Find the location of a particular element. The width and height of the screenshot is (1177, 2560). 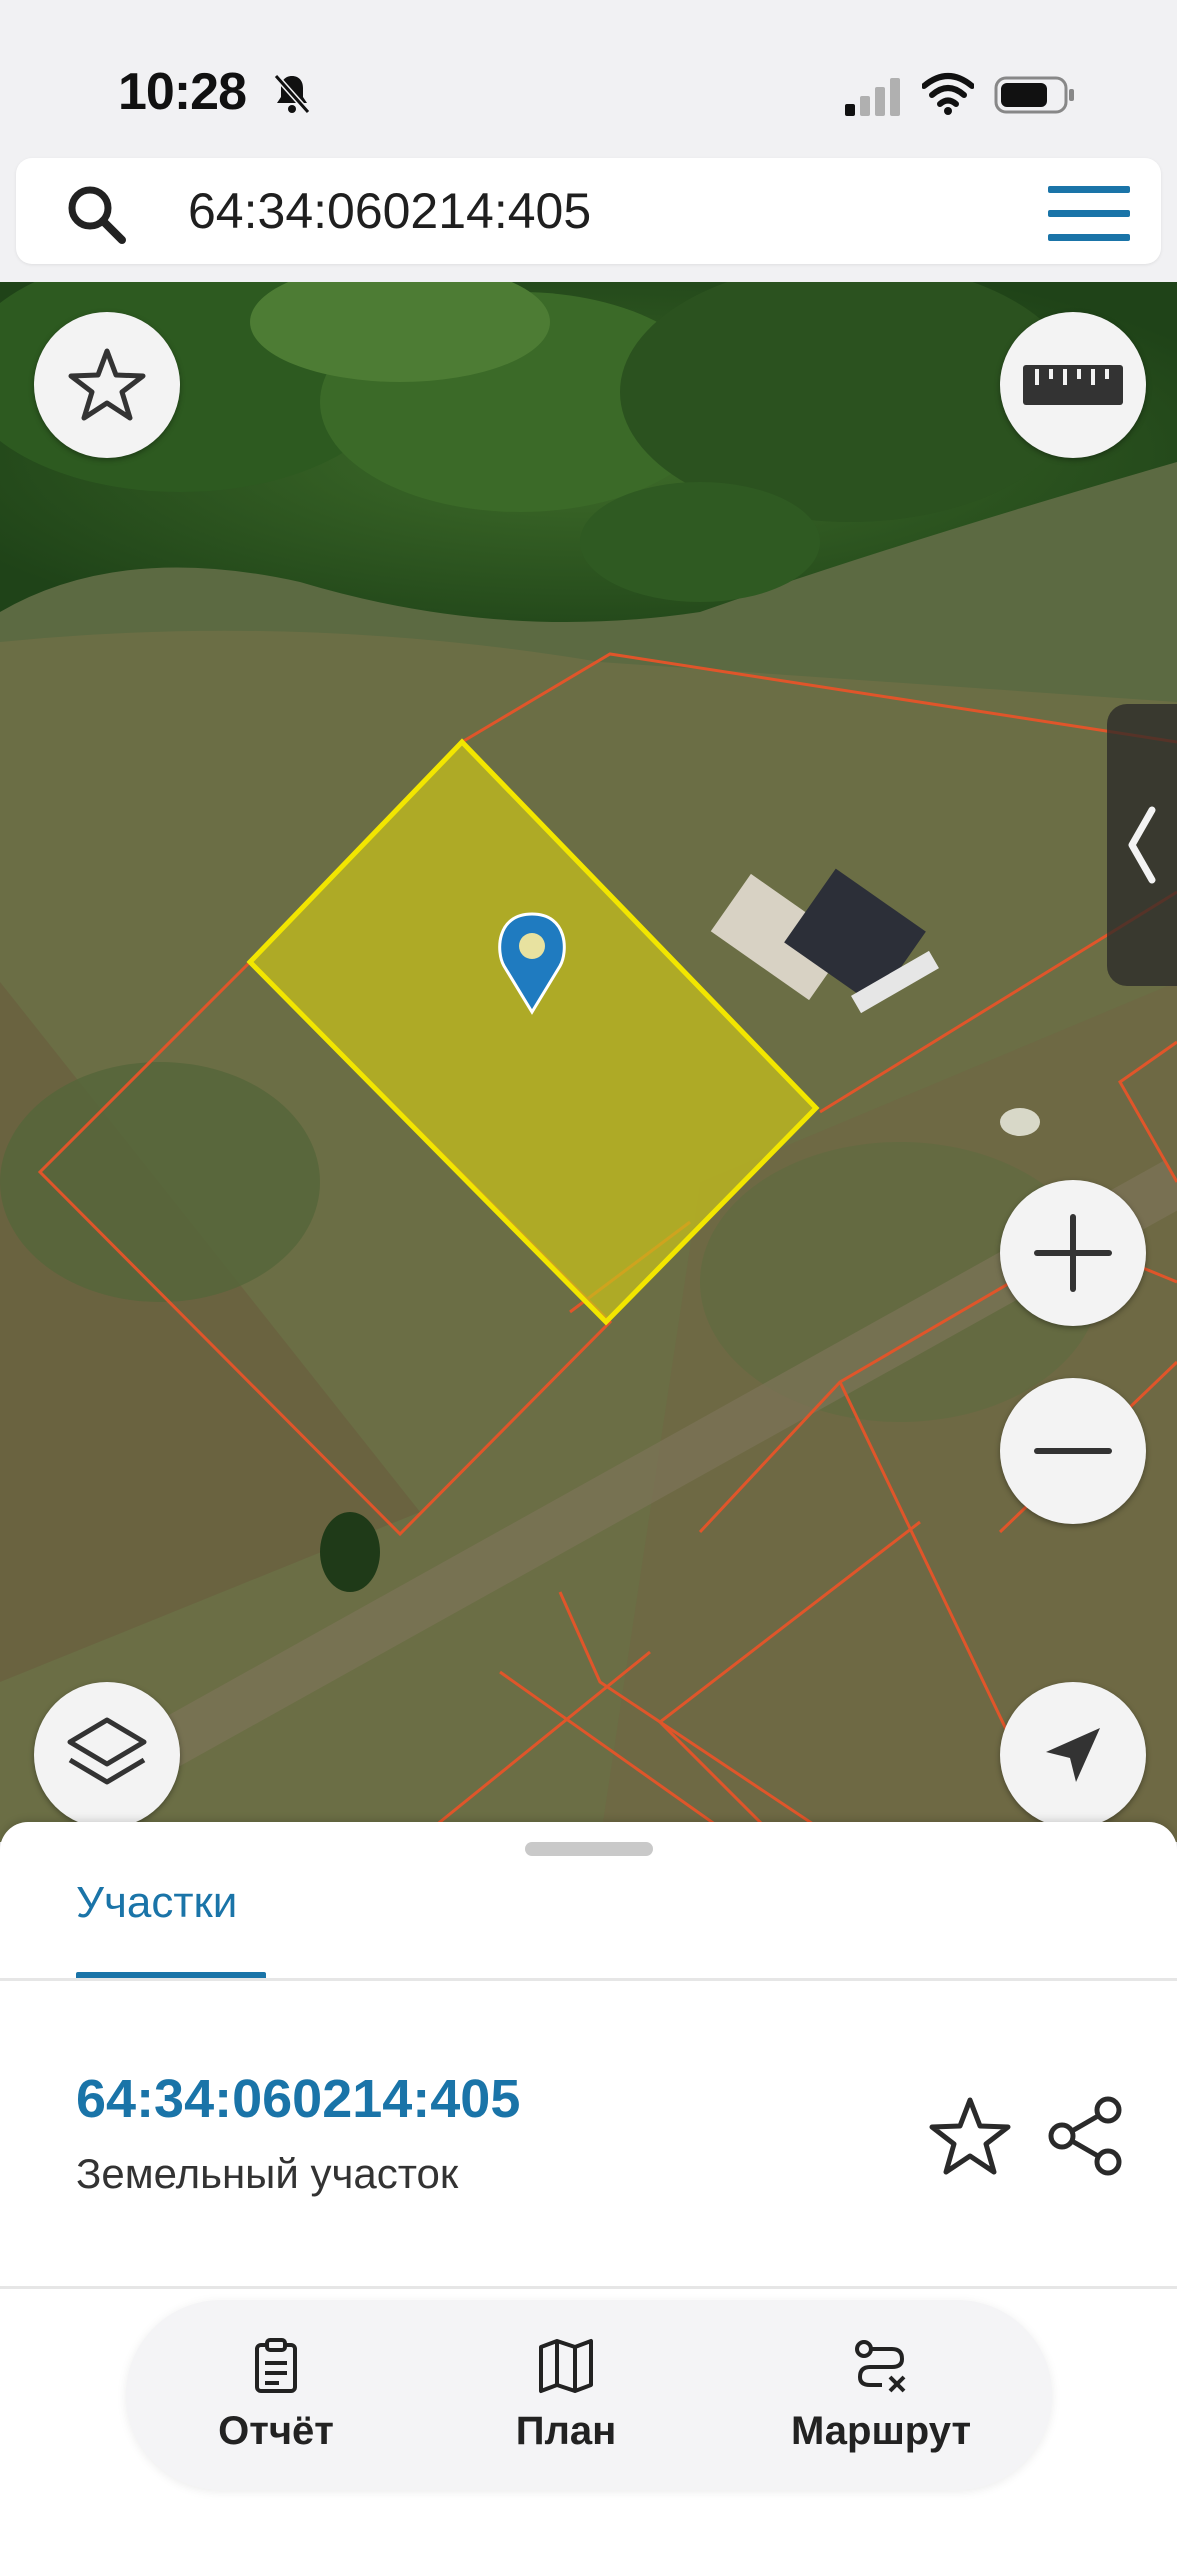

clipboard-icon is located at coordinates (276, 2365).